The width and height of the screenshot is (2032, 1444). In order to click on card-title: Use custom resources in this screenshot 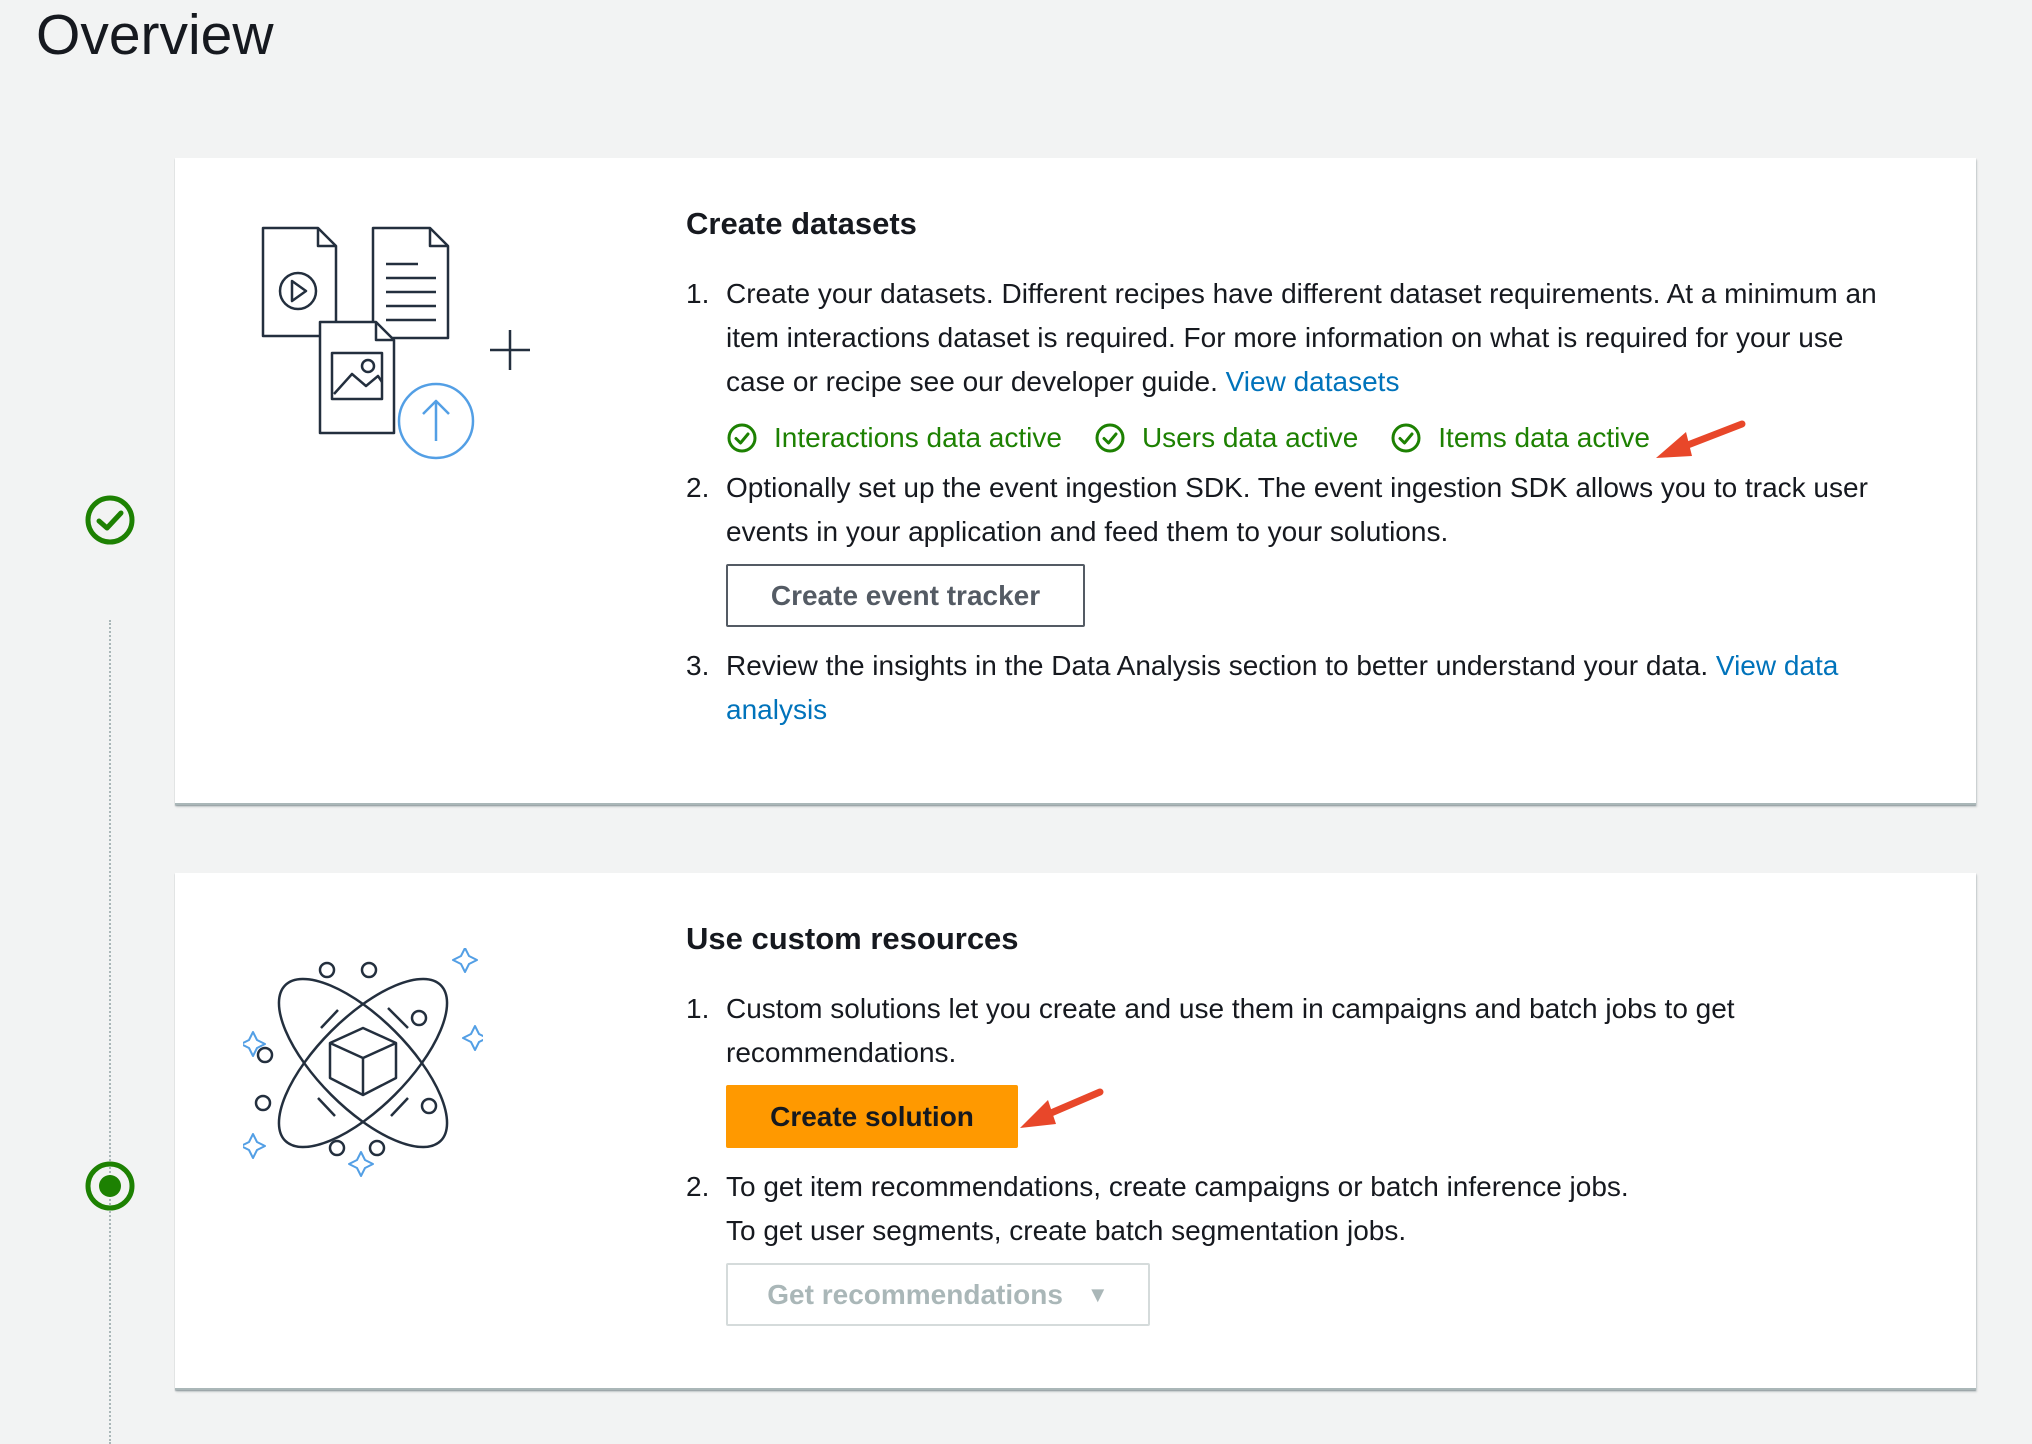, I will do `click(852, 938)`.